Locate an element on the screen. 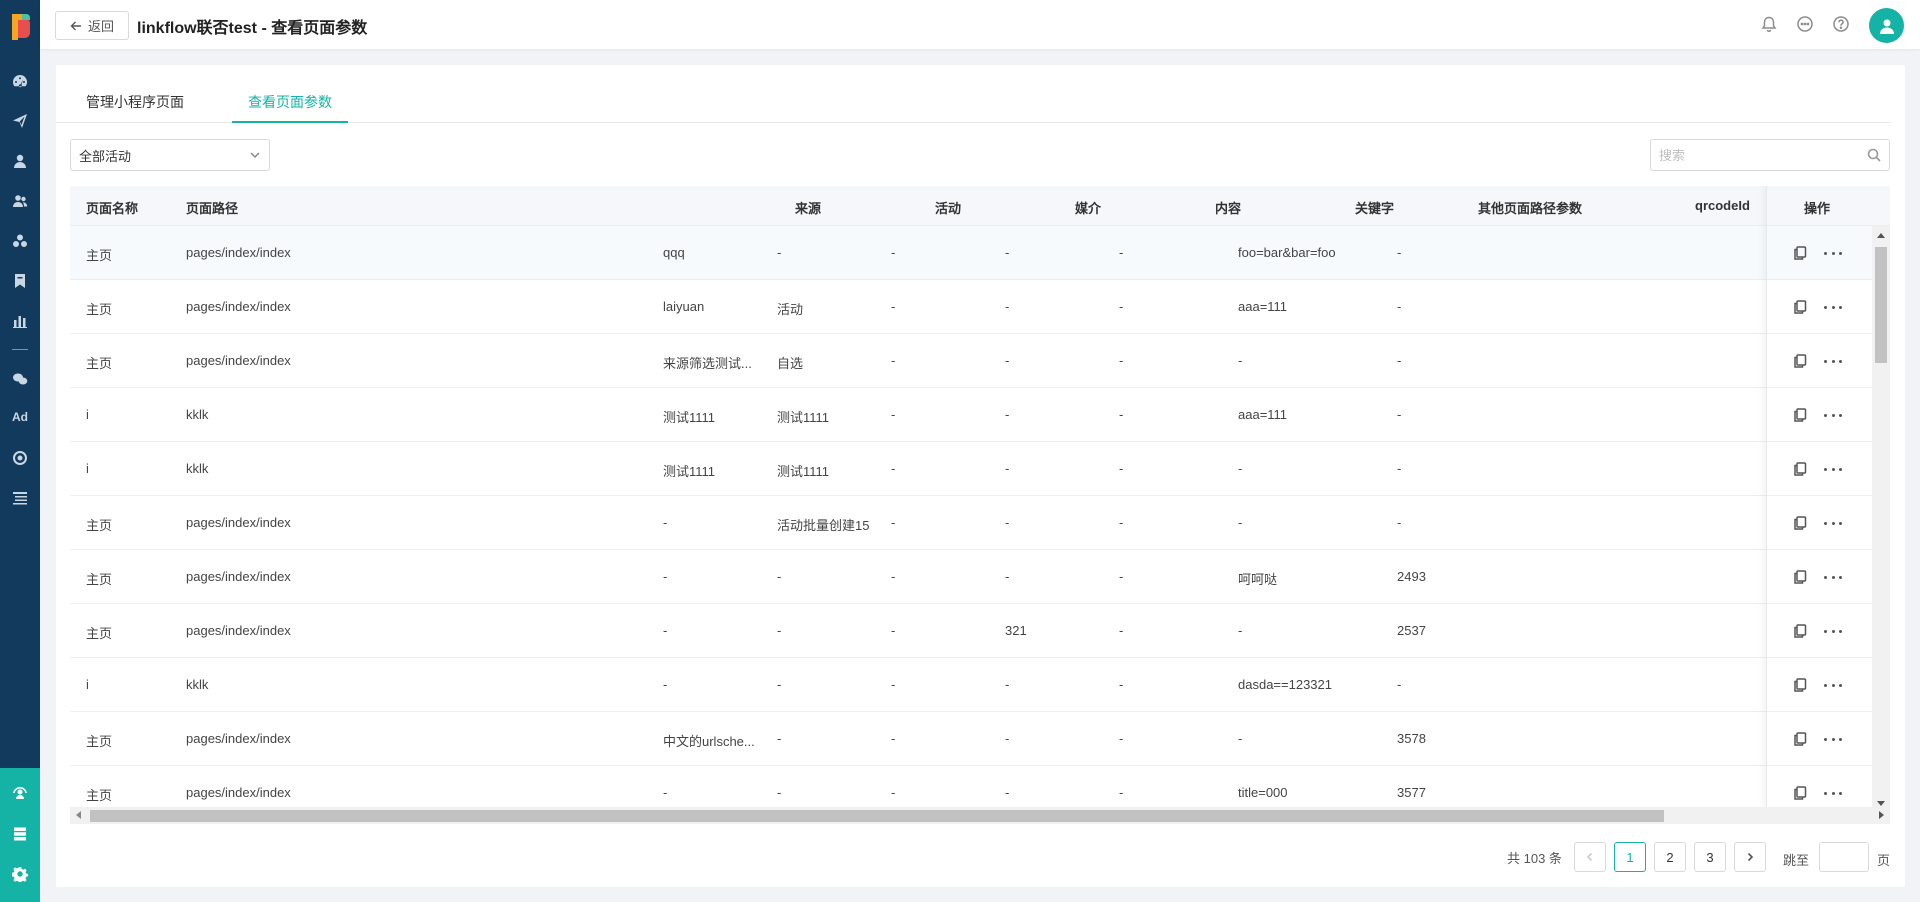 The width and height of the screenshot is (1920, 902). server-icon is located at coordinates (20, 834).